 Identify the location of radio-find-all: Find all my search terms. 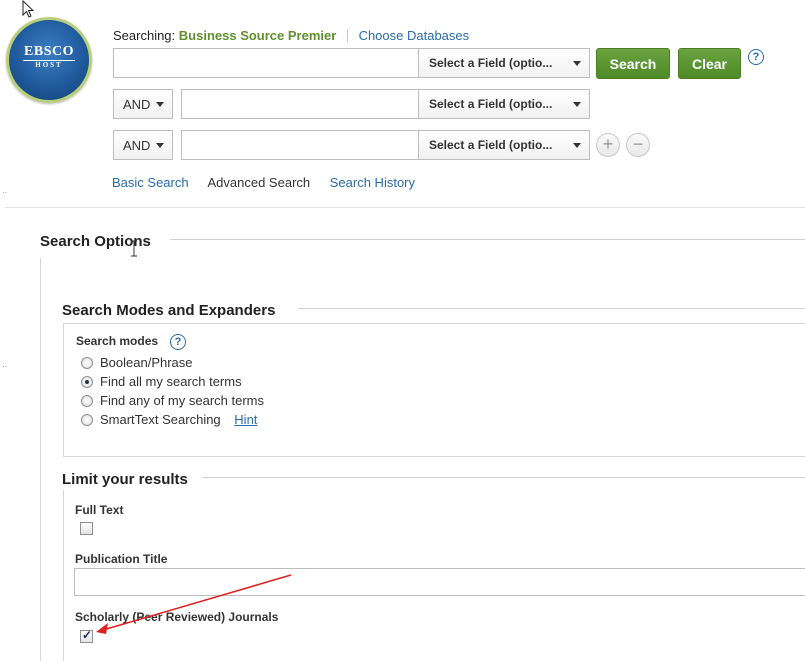
(161, 382).